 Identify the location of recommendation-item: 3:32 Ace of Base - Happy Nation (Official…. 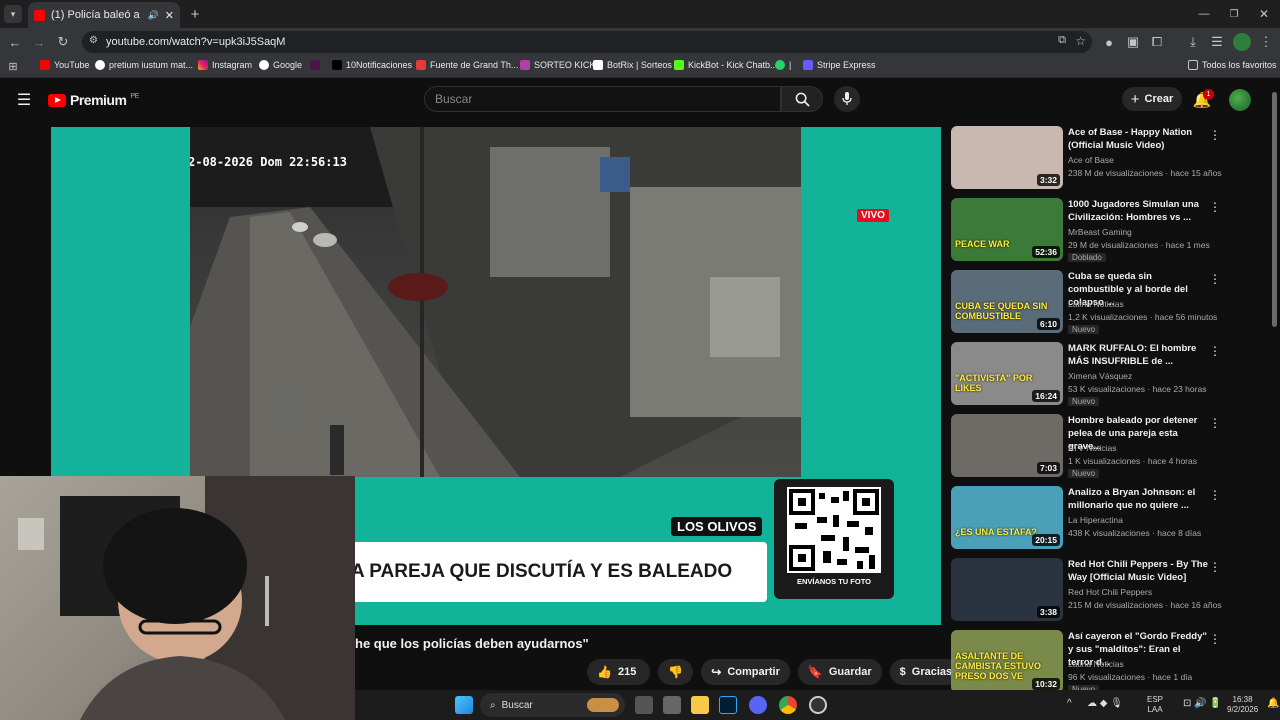
(1111, 158).